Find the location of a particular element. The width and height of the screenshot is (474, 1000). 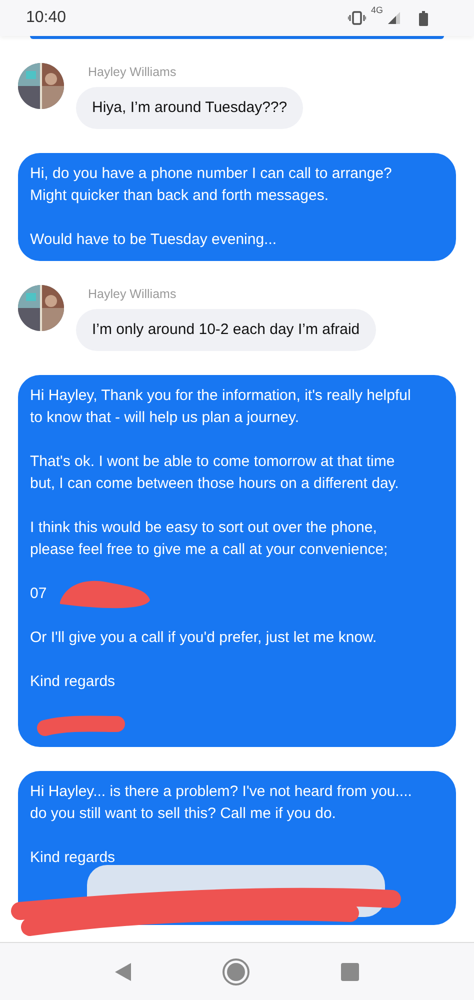

battery-icon is located at coordinates (423, 18).